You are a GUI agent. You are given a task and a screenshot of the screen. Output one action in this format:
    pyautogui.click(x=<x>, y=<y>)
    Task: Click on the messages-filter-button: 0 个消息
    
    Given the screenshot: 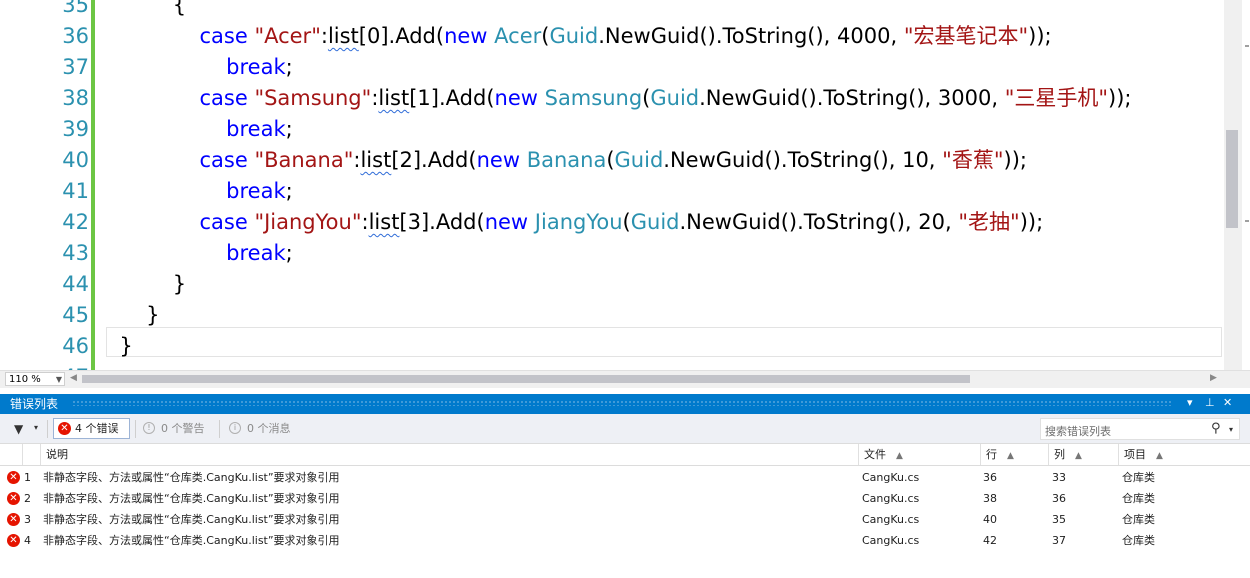 What is the action you would take?
    pyautogui.click(x=269, y=428)
    